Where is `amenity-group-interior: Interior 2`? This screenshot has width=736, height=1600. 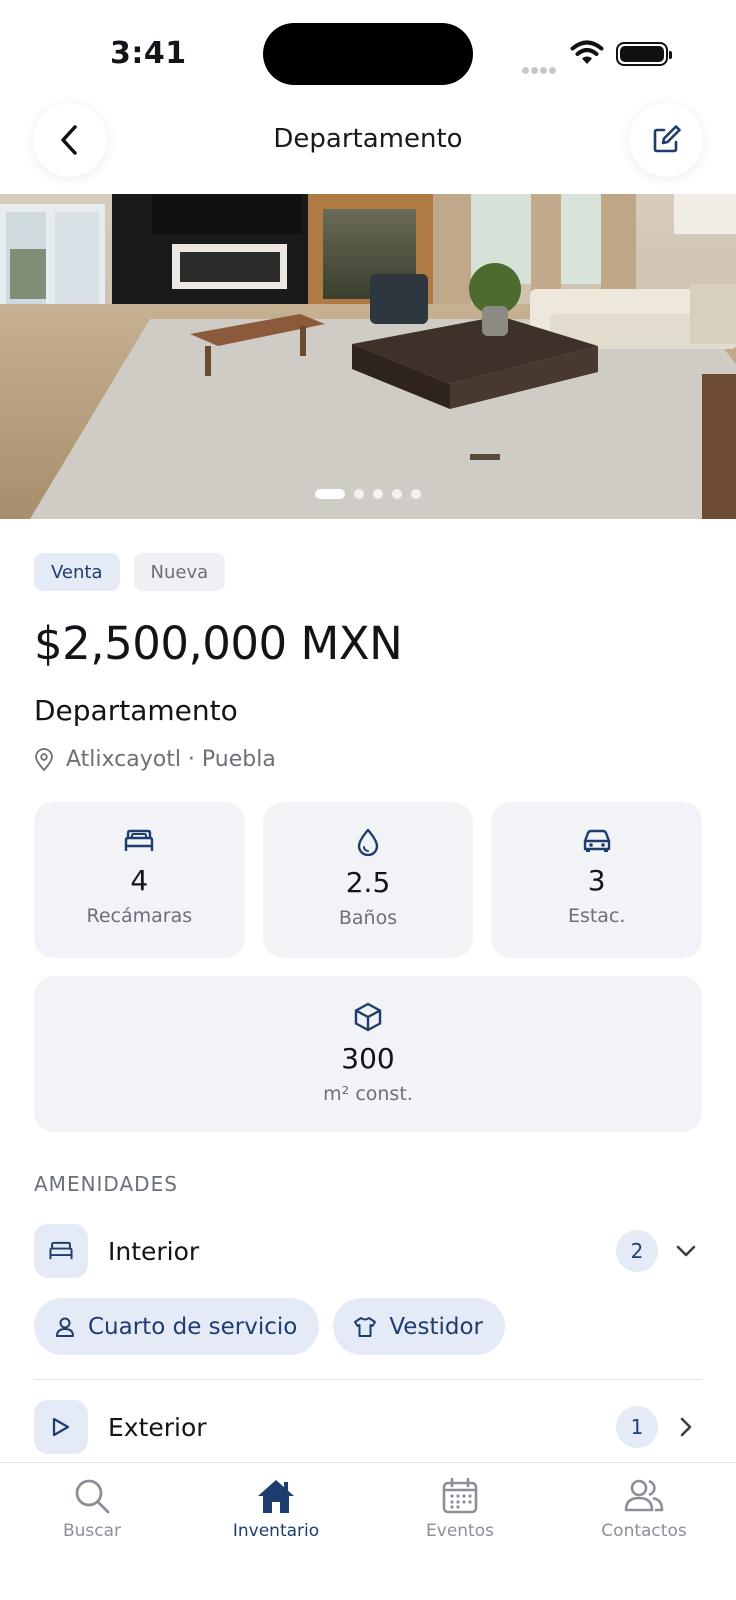
amenity-group-interior: Interior 2 is located at coordinates (368, 1251).